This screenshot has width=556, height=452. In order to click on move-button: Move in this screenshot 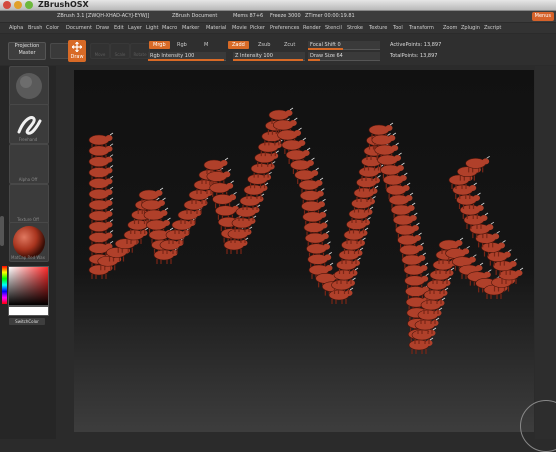, I will do `click(100, 51)`.